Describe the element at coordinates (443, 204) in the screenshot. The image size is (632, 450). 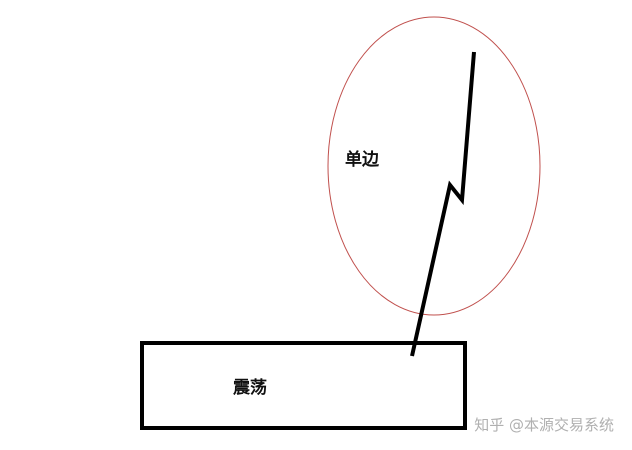
I see `price-path-line` at that location.